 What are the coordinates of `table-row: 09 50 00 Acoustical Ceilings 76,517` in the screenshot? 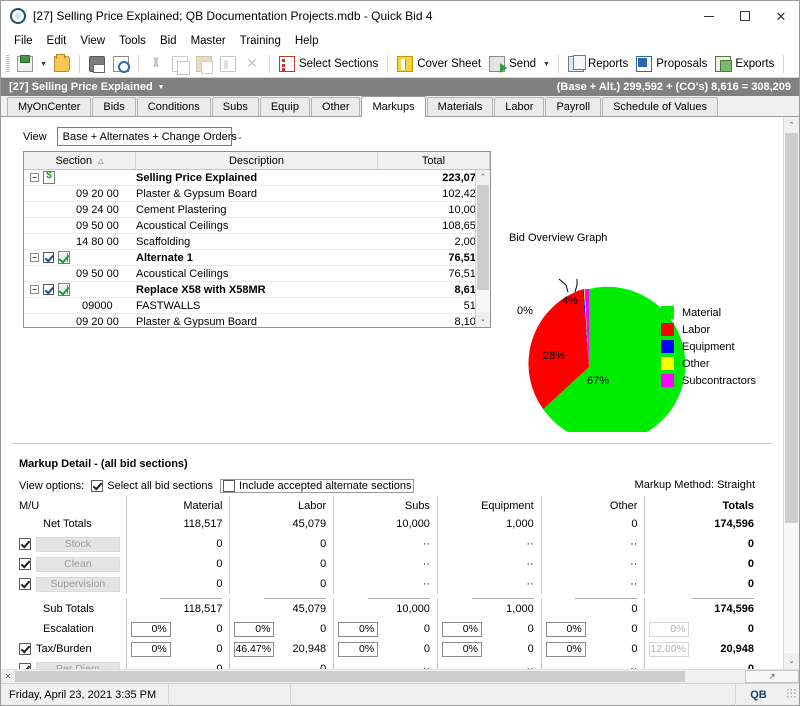 It's located at (257, 274).